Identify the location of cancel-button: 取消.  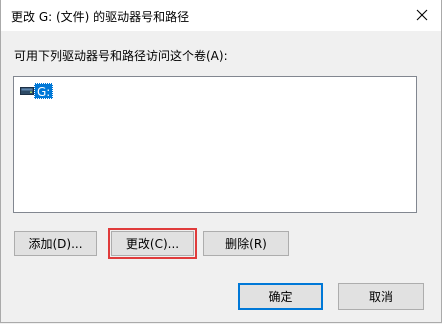
(381, 296).